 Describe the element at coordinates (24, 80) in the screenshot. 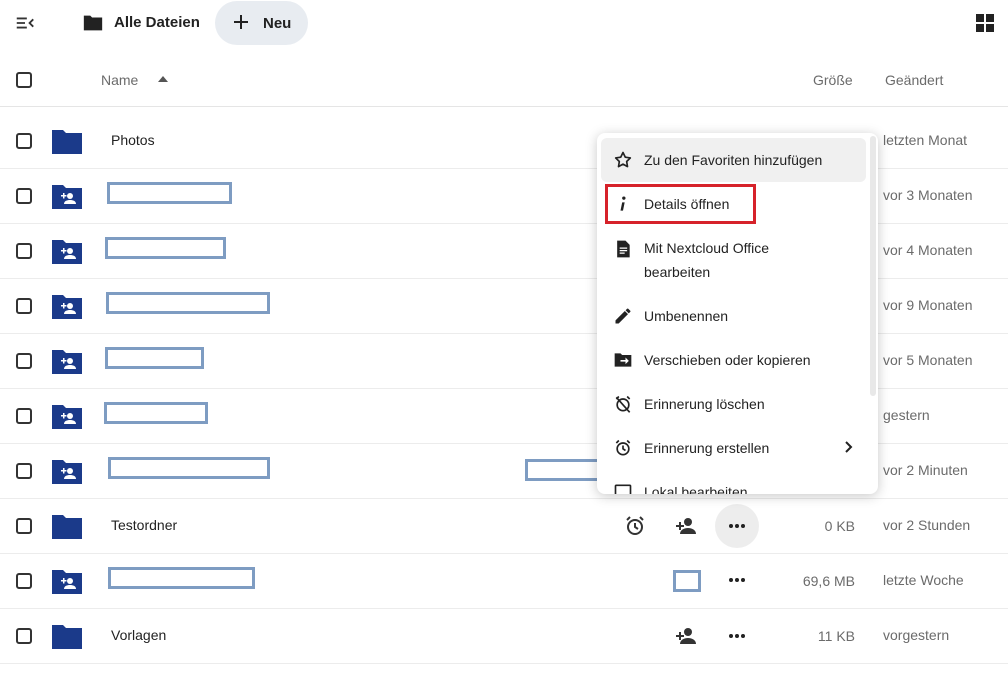

I see `select-all-checkbox` at that location.